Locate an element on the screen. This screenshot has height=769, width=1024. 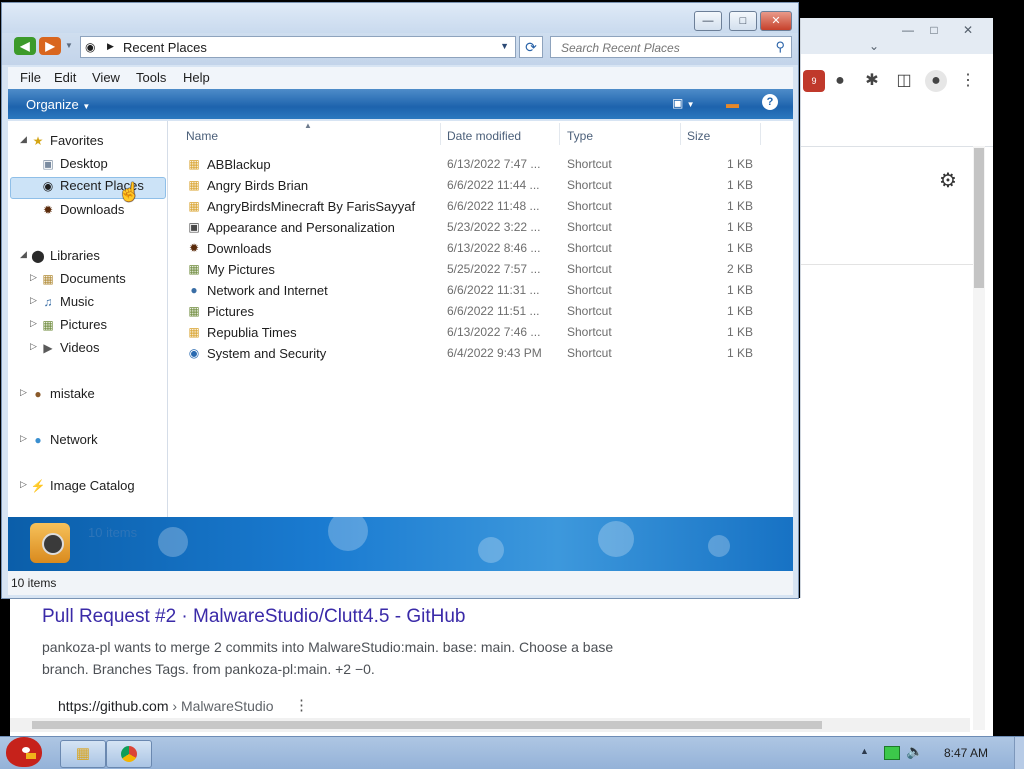
chevron-down-icon: ⌄ is located at coordinates (874, 46).